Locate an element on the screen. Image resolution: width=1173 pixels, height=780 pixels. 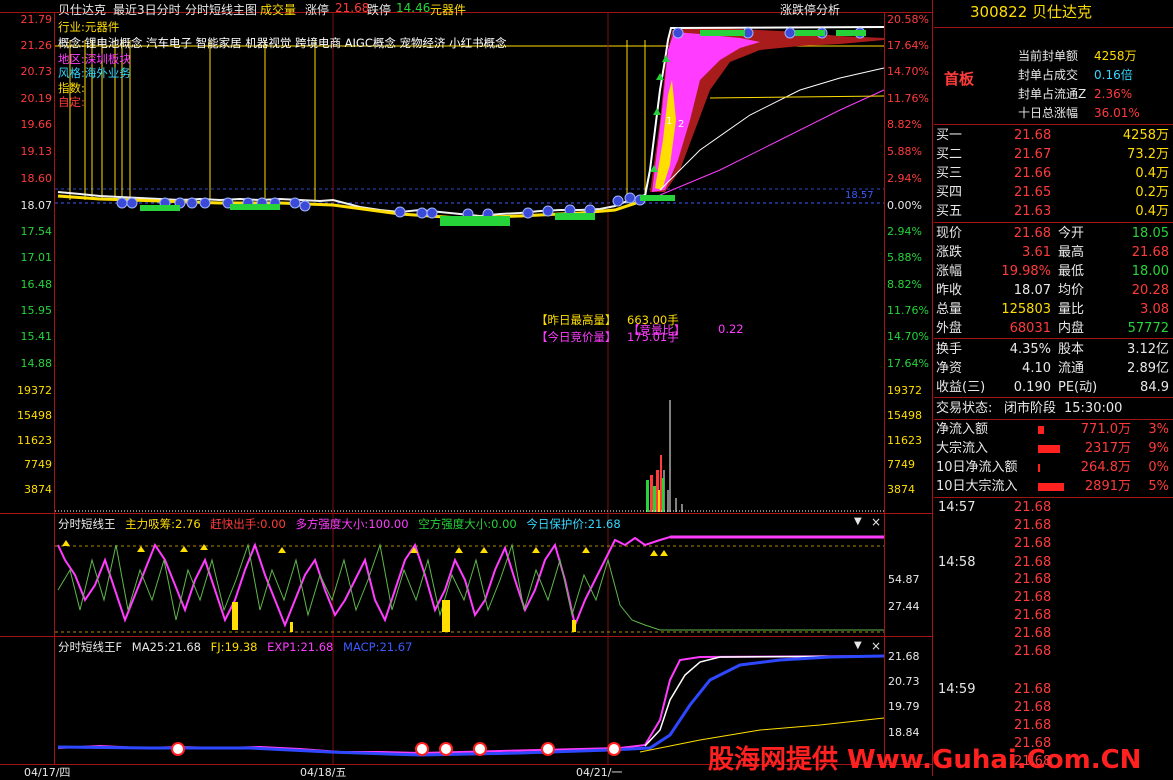
indicator1-dropdown-icon: ▼ is located at coordinates (858, 521).